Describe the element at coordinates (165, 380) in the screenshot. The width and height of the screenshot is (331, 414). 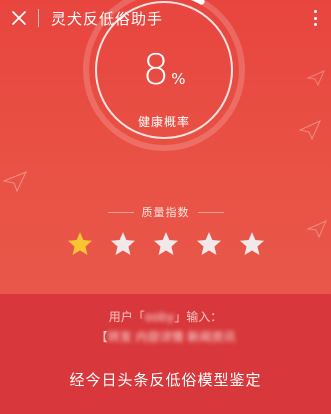
I see `verdict-text: 经今日头条反低俗模型鉴定` at that location.